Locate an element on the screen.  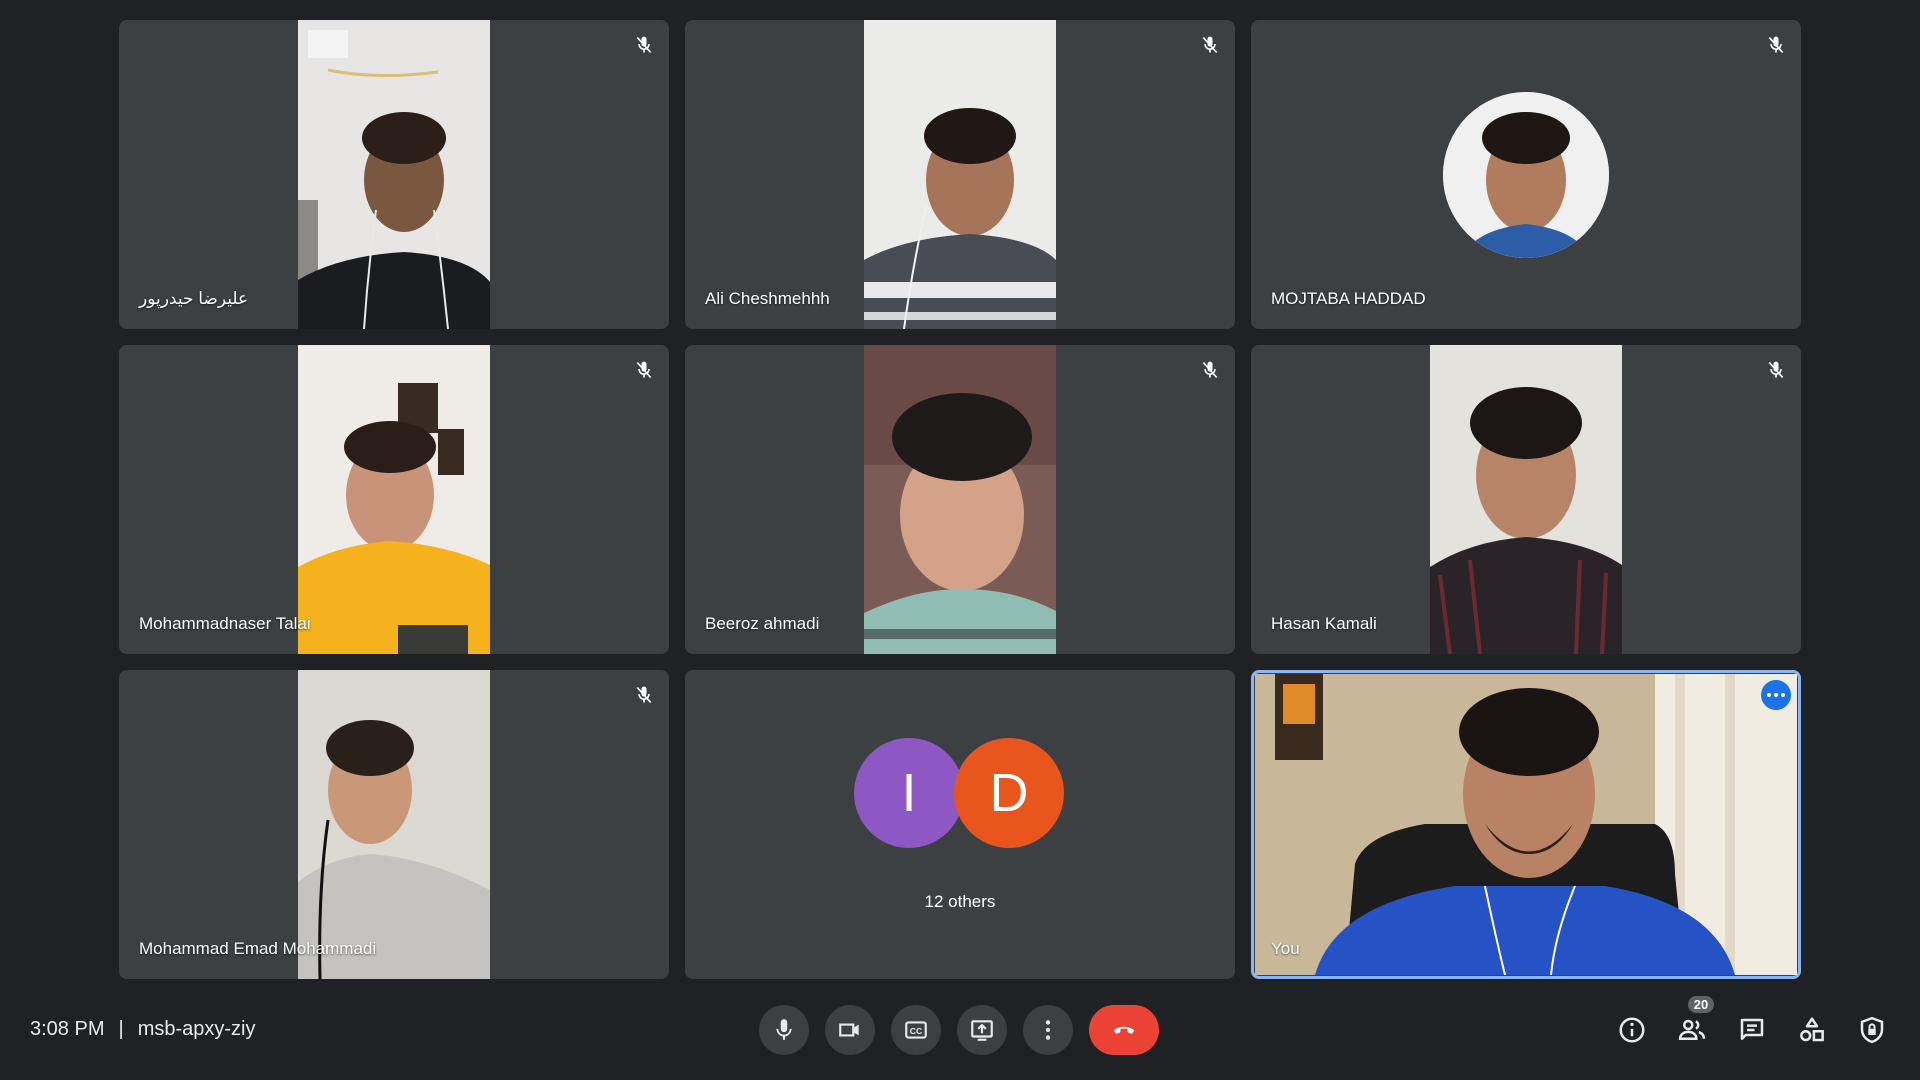
participant-tile: MOJTABA HADDAD is located at coordinates (1526, 174).